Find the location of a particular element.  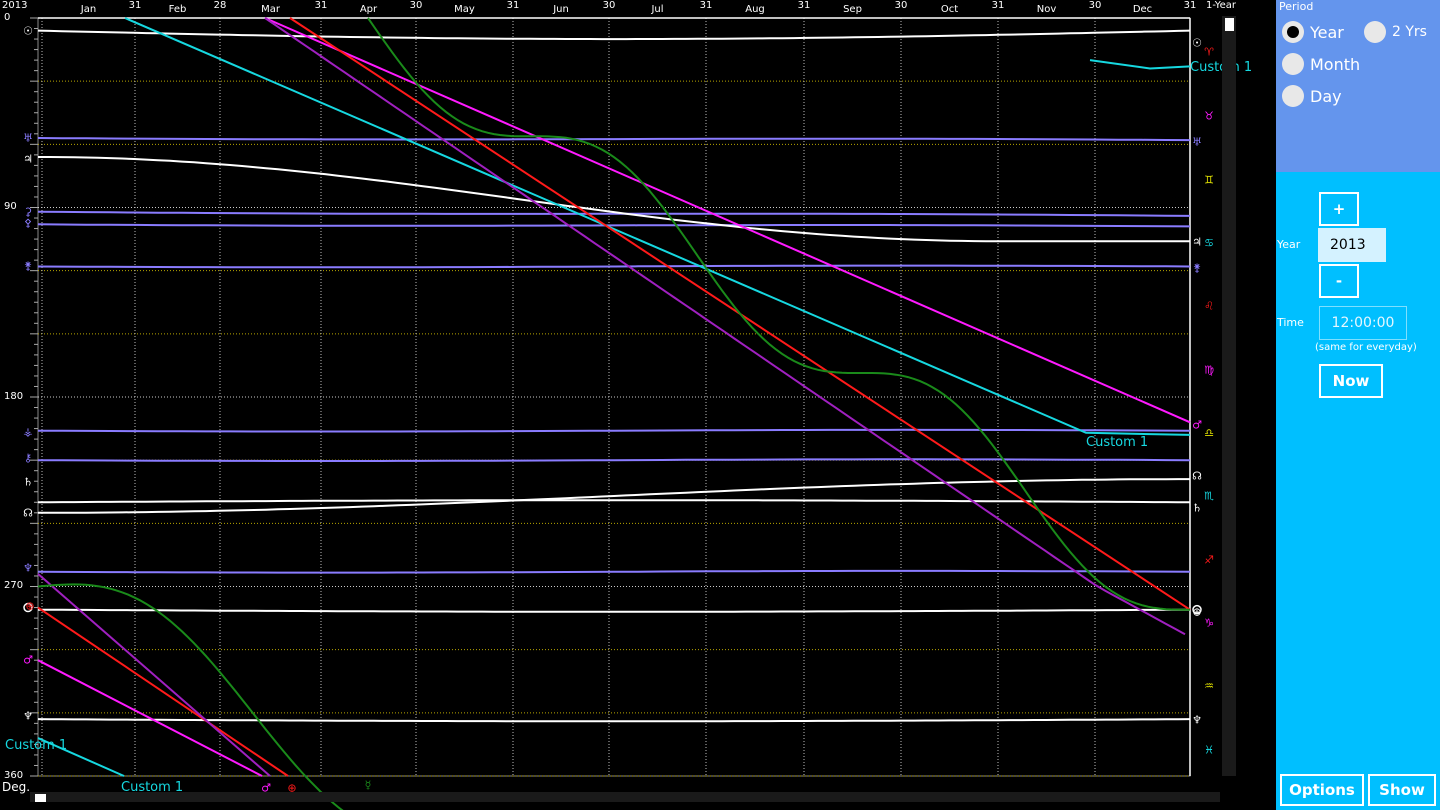

month-label: Jun is located at coordinates (561, 9).